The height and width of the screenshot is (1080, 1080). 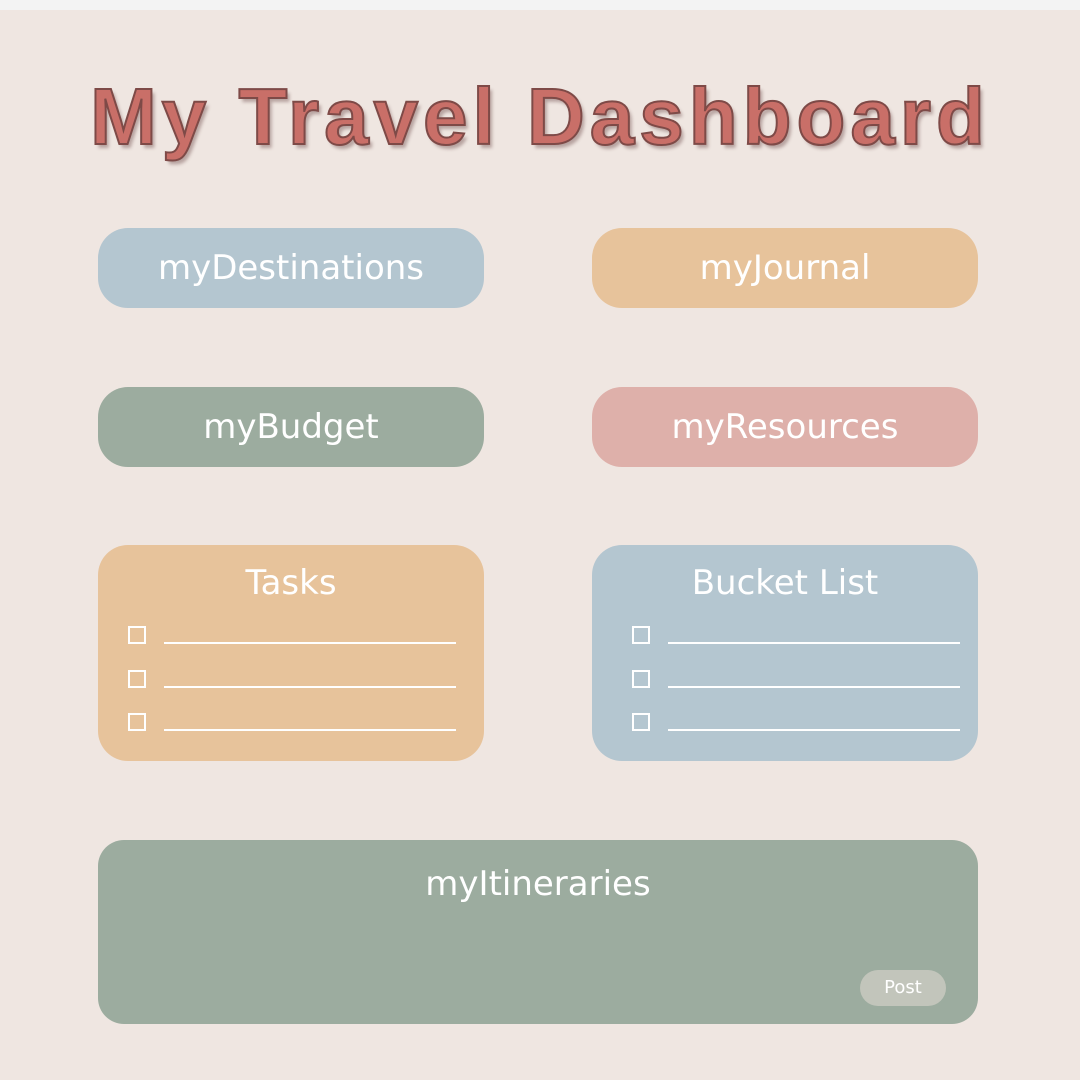 I want to click on bucket-list-card: Bucket List, so click(x=785, y=653).